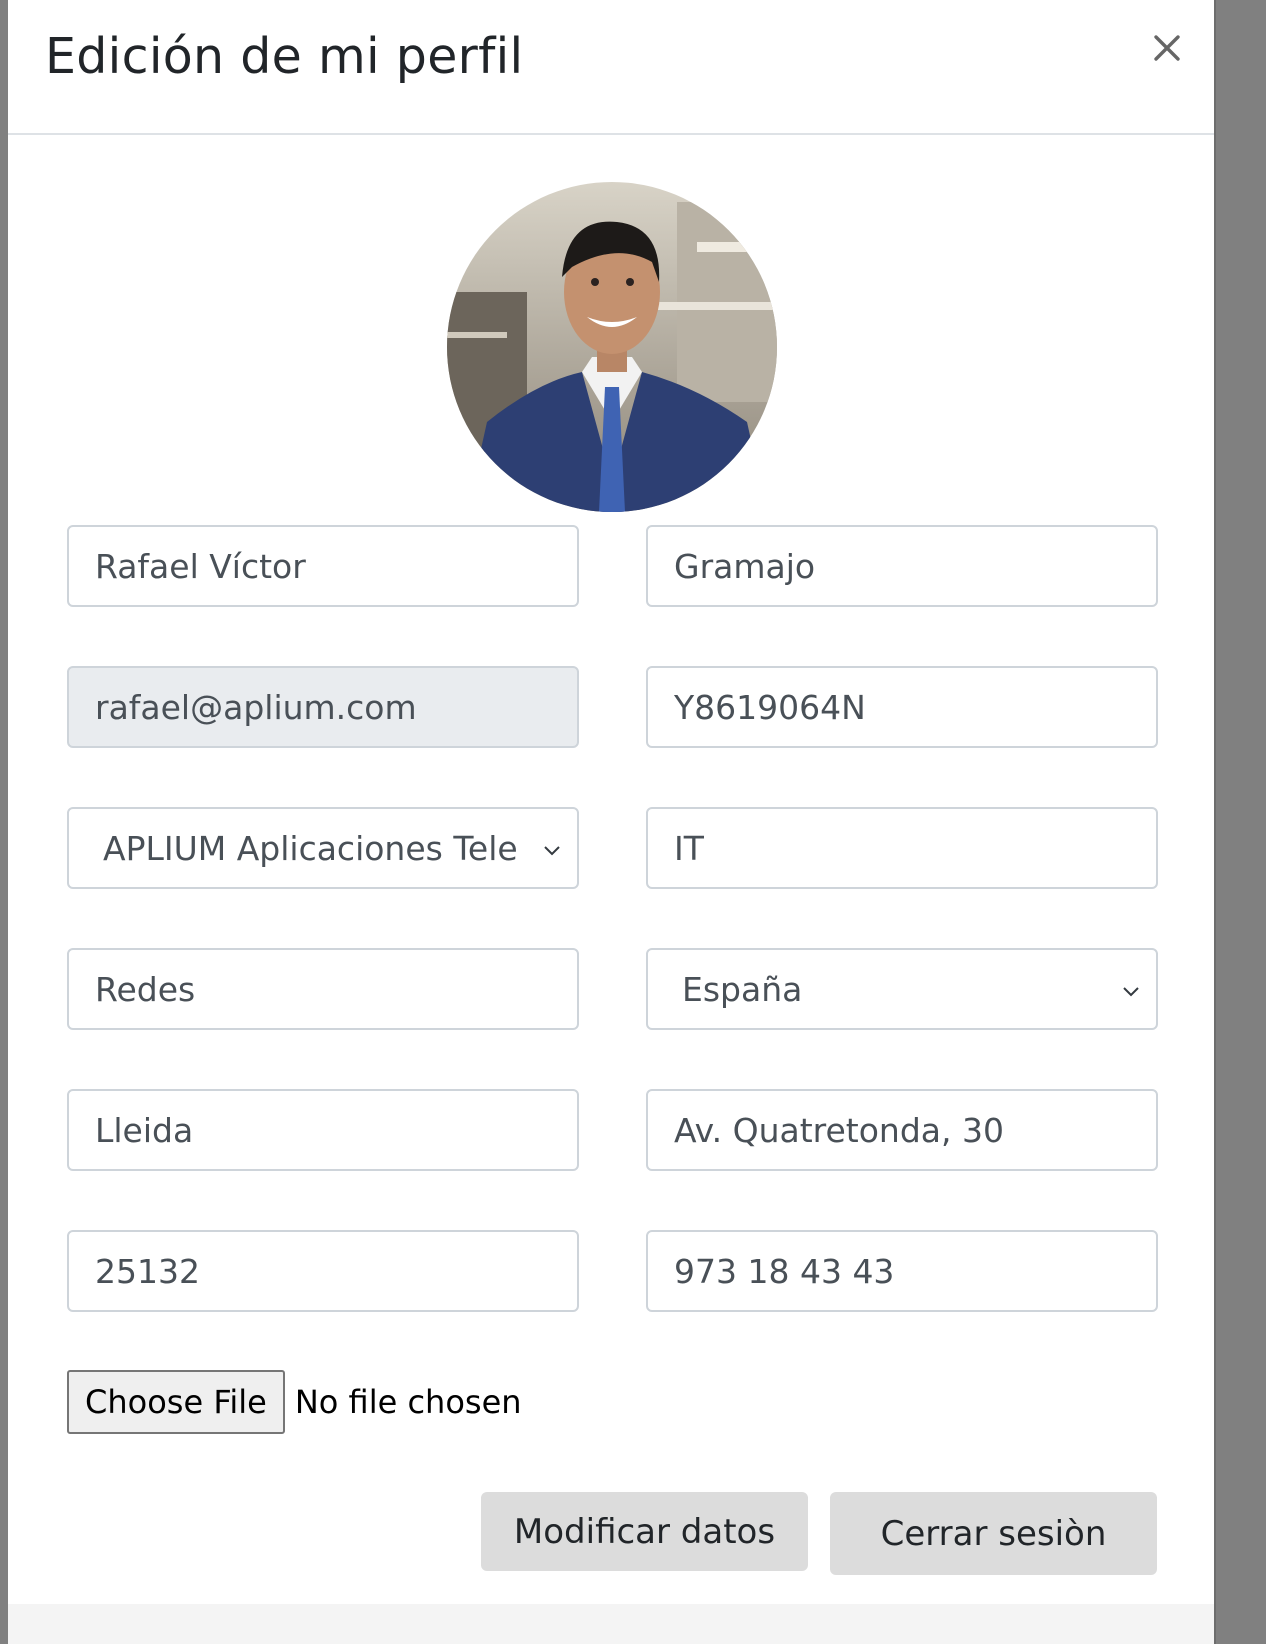  I want to click on close-button, so click(1167, 48).